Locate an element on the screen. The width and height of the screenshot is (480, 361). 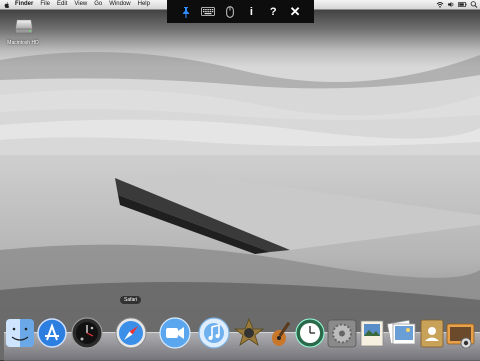
hard-drive-icon is located at coordinates (24, 26).